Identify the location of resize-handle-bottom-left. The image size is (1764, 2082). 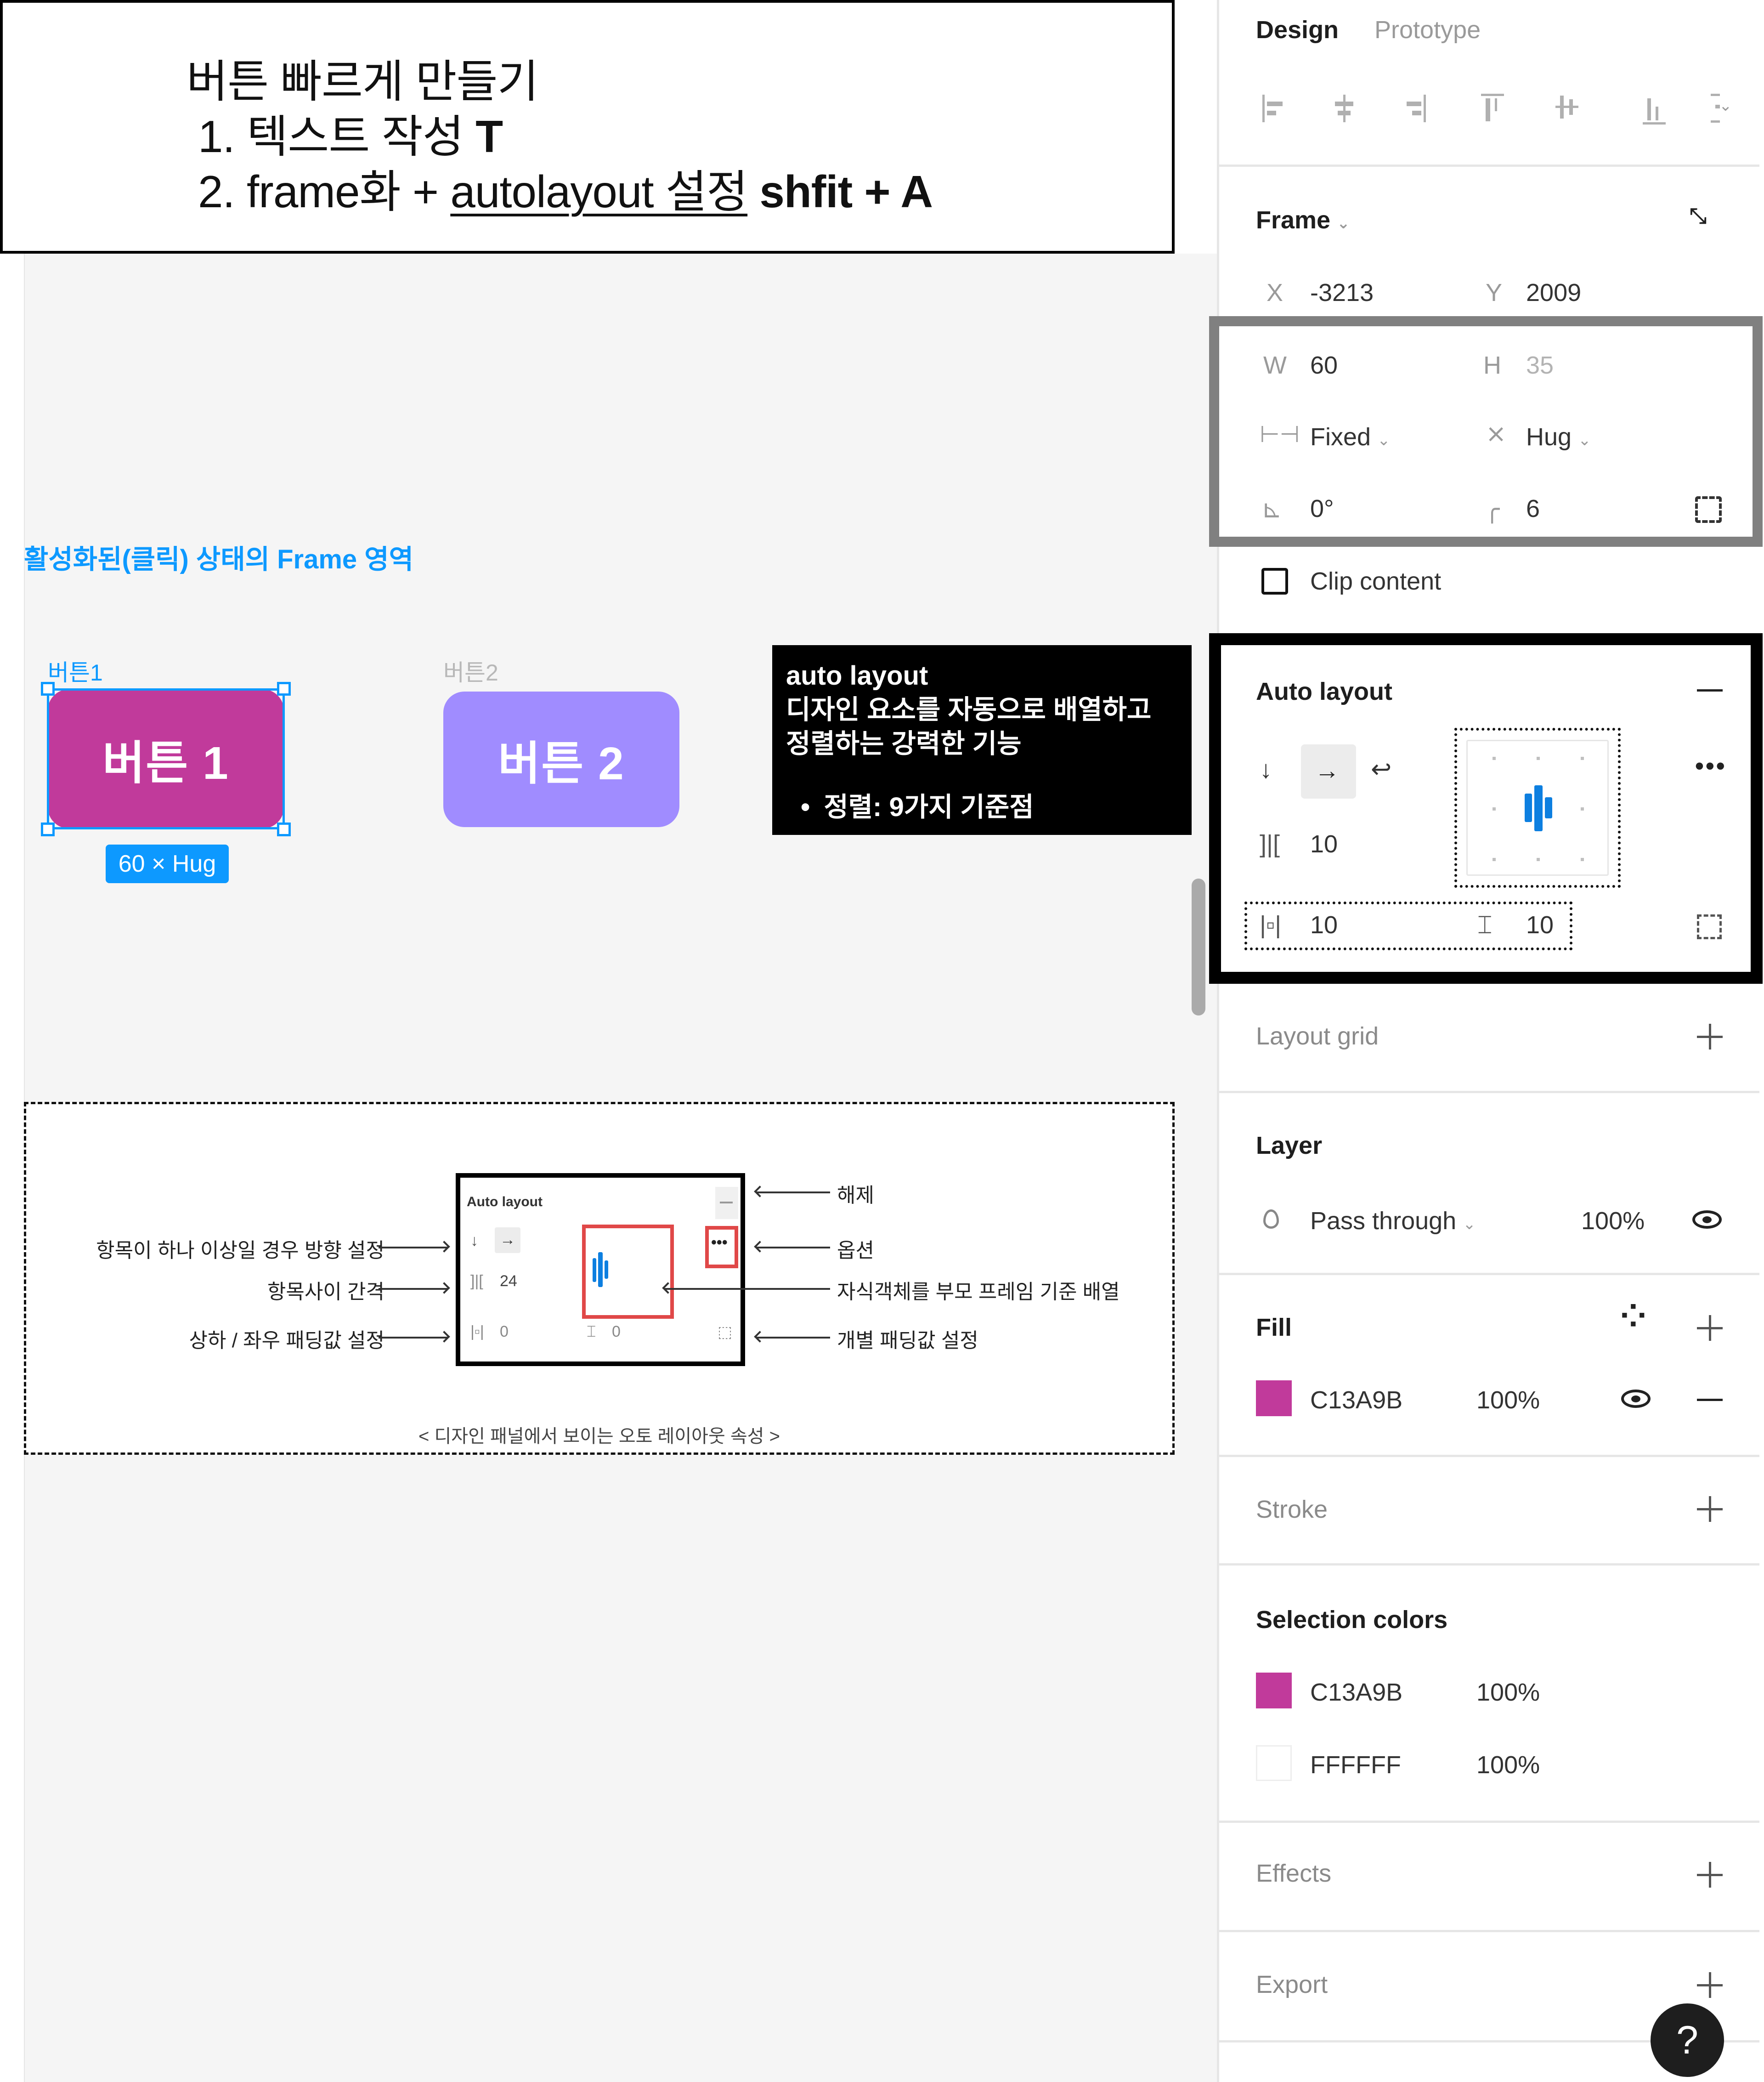
(48, 829).